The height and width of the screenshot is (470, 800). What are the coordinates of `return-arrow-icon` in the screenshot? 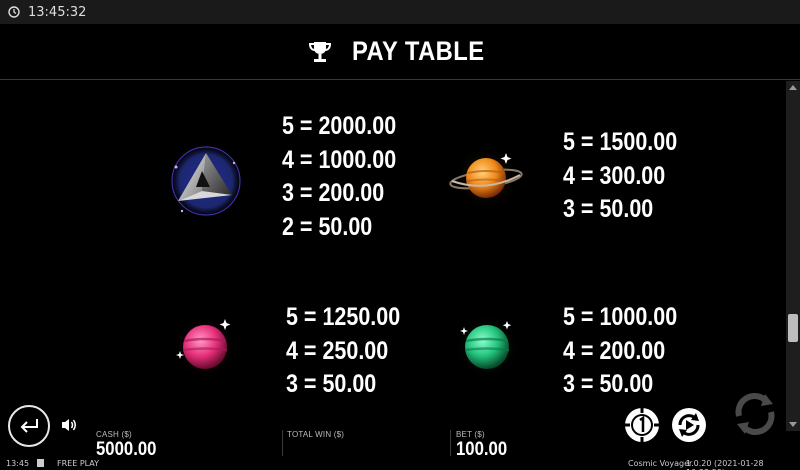 It's located at (29, 426).